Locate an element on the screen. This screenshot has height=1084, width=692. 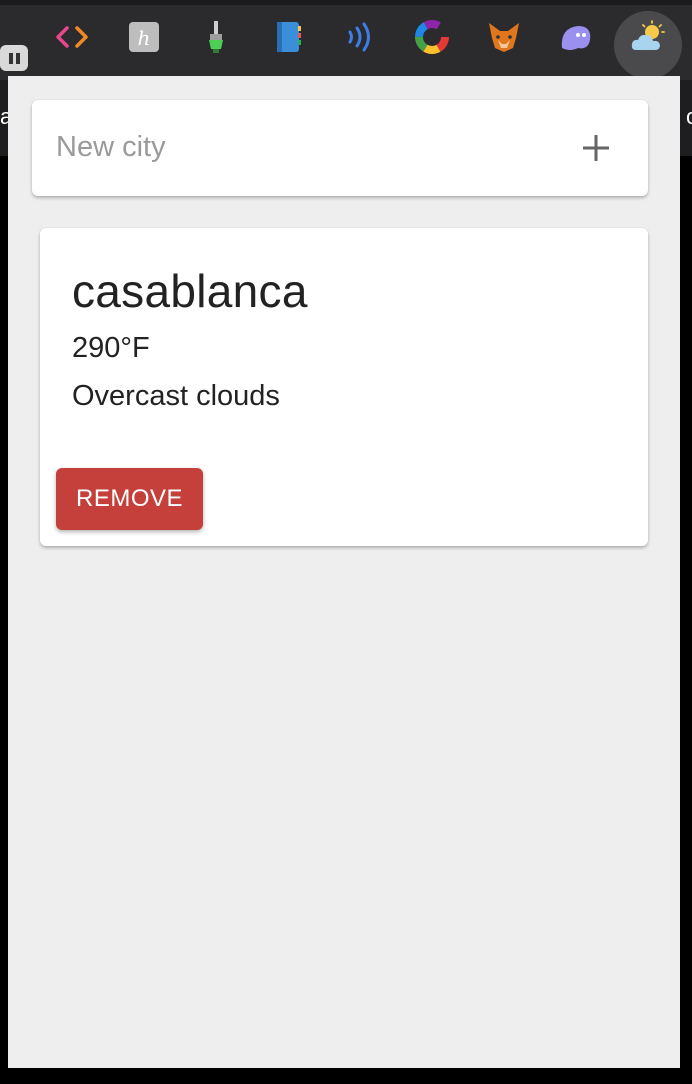
extensions-toolbar: h is located at coordinates (346, 40).